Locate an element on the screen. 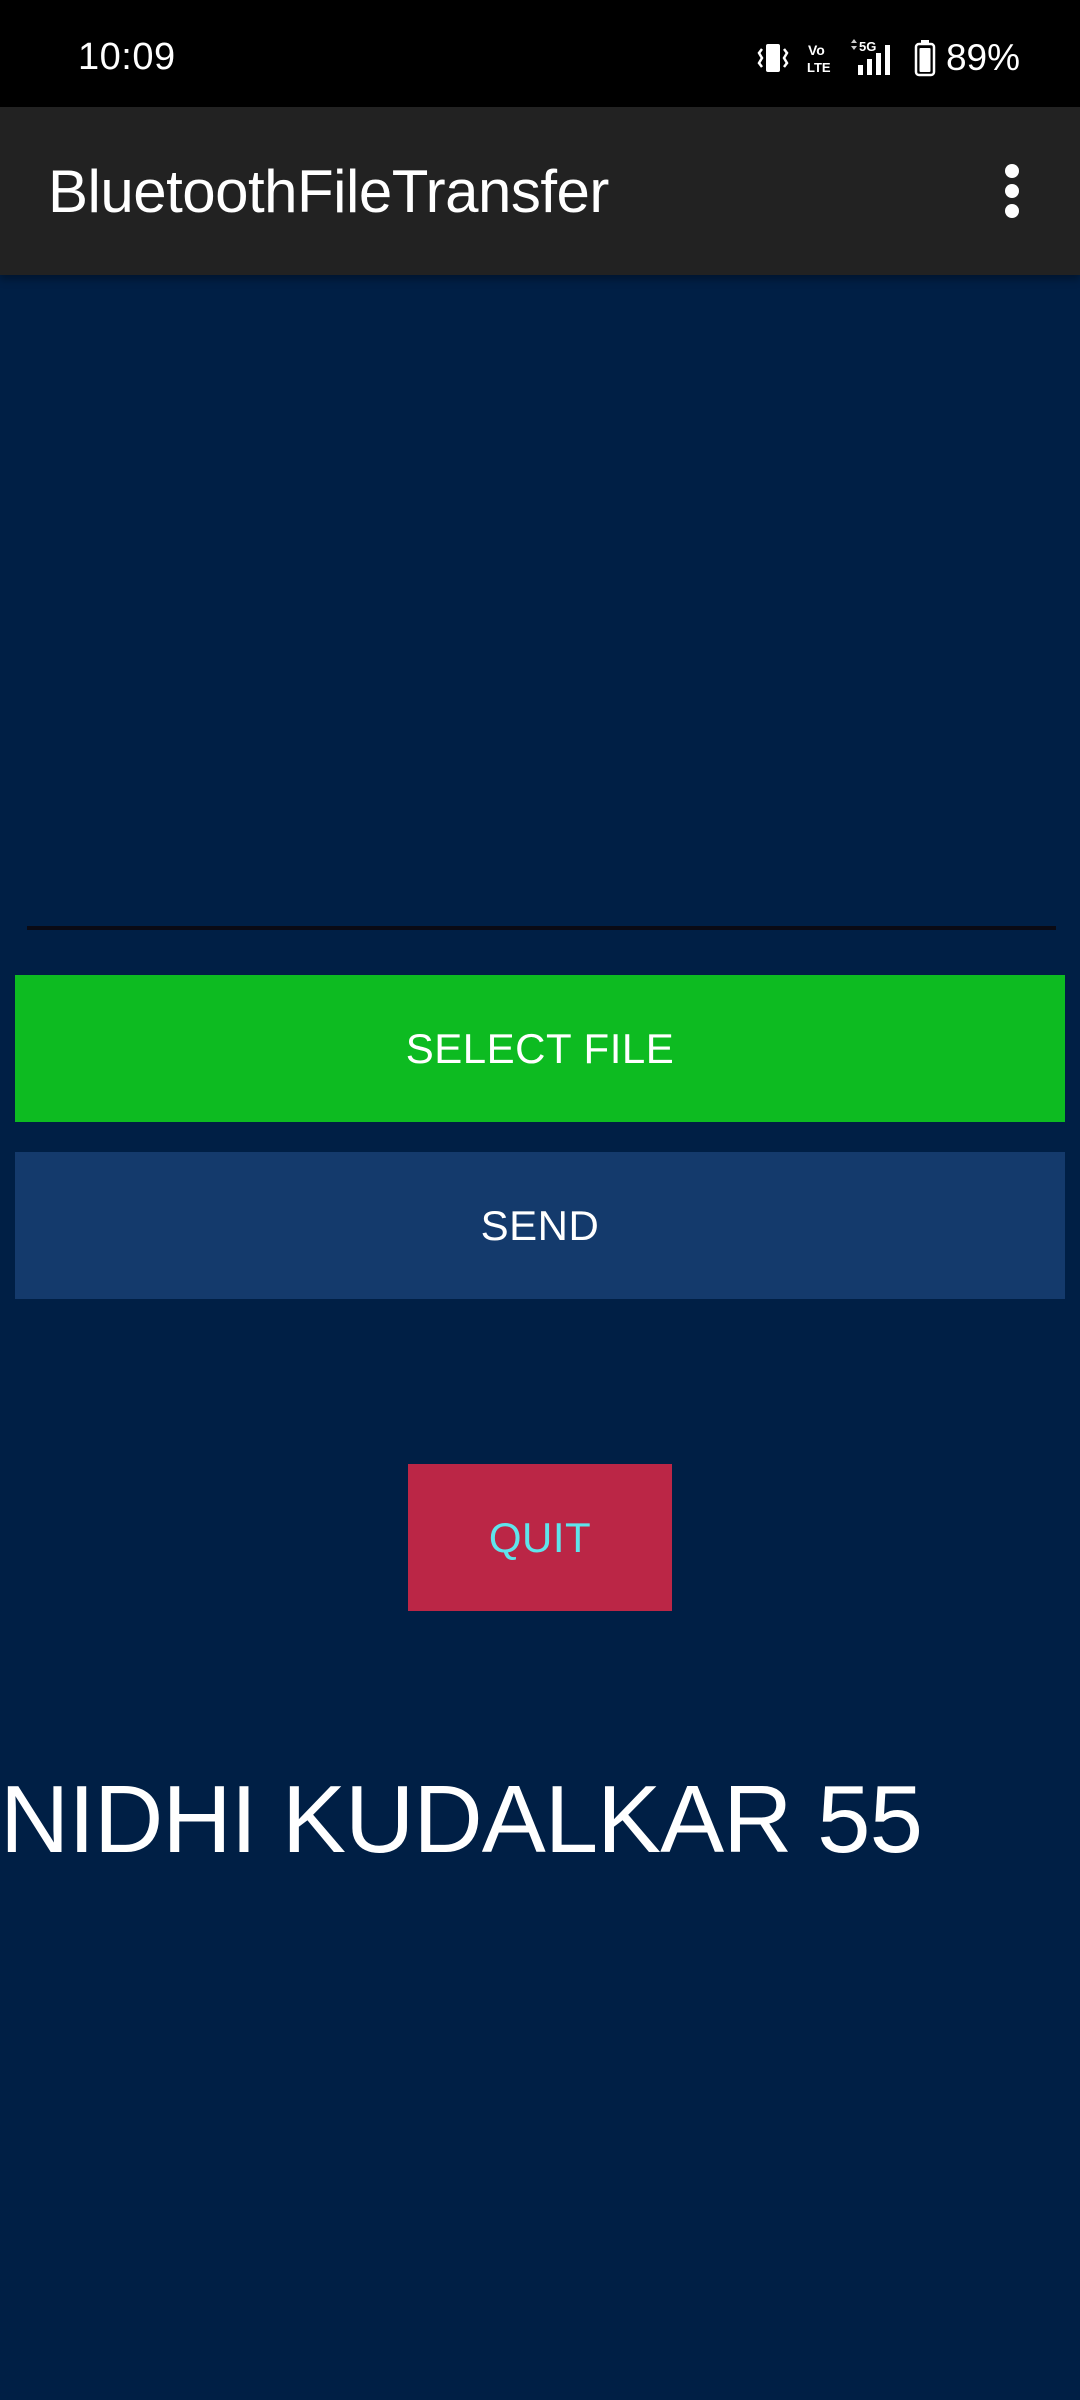 This screenshot has height=2400, width=1080. overflow-menu-button is located at coordinates (1012, 191).